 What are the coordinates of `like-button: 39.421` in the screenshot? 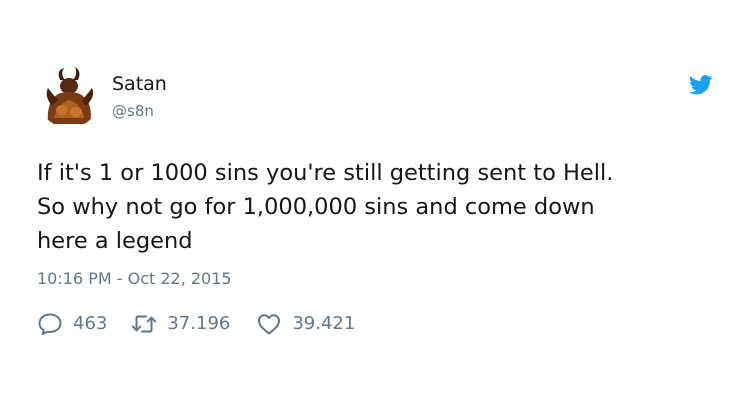 It's located at (305, 324).